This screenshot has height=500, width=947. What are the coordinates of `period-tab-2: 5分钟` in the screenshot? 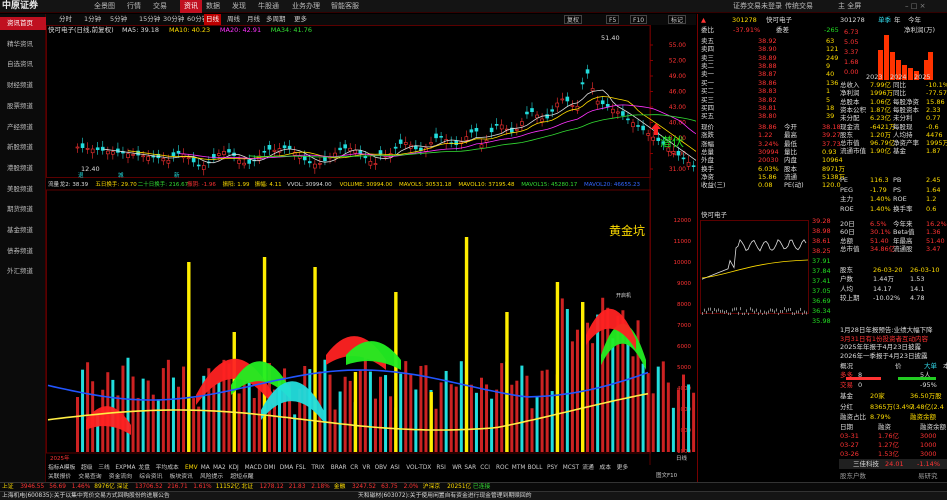 It's located at (118, 19).